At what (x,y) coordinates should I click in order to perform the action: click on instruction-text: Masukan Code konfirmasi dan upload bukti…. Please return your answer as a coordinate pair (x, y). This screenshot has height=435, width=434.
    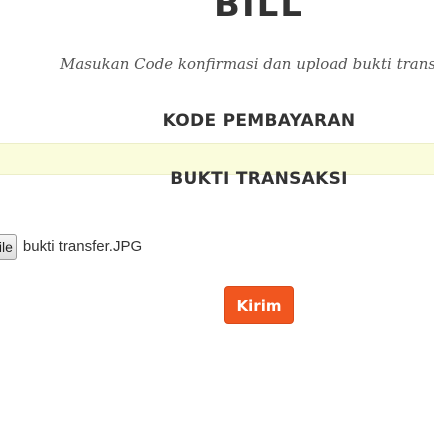
    Looking at the image, I should click on (247, 64).